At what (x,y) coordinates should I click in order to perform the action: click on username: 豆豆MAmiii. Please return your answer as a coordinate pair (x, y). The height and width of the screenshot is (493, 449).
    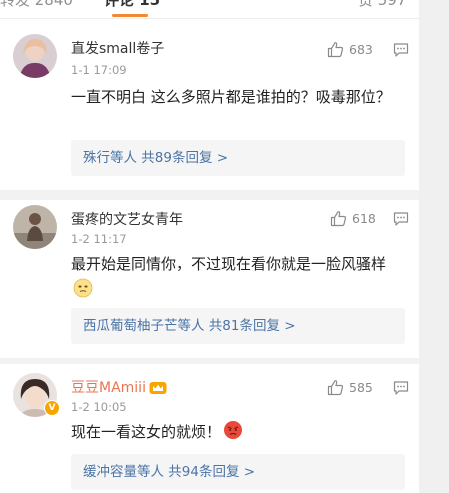
    Looking at the image, I should click on (108, 388).